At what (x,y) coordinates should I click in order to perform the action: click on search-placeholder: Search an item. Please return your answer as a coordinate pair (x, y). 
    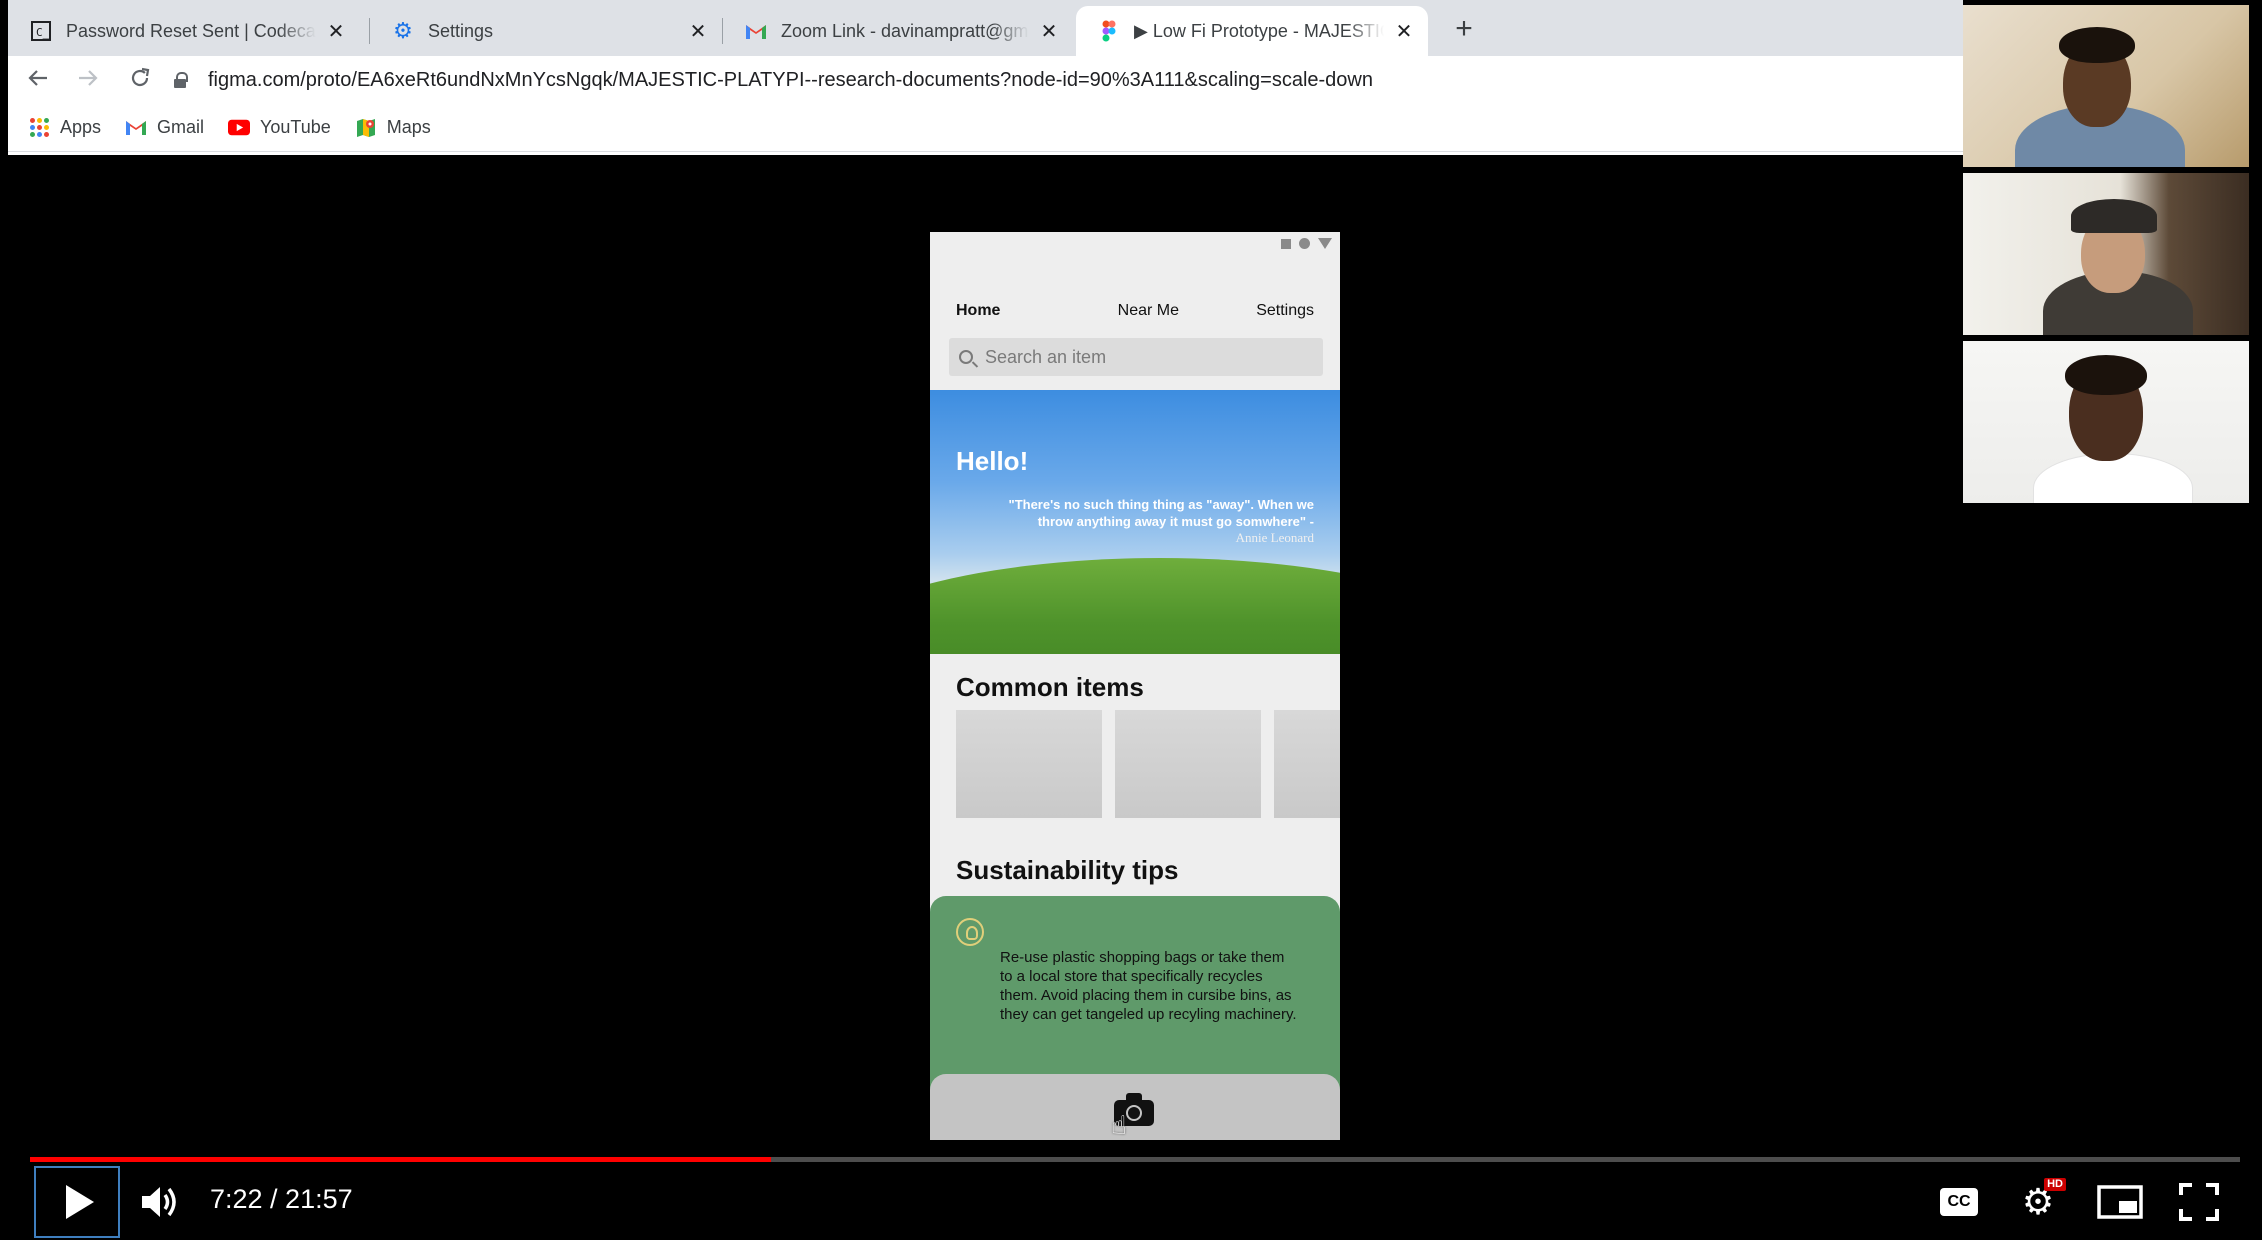
    Looking at the image, I should click on (1046, 356).